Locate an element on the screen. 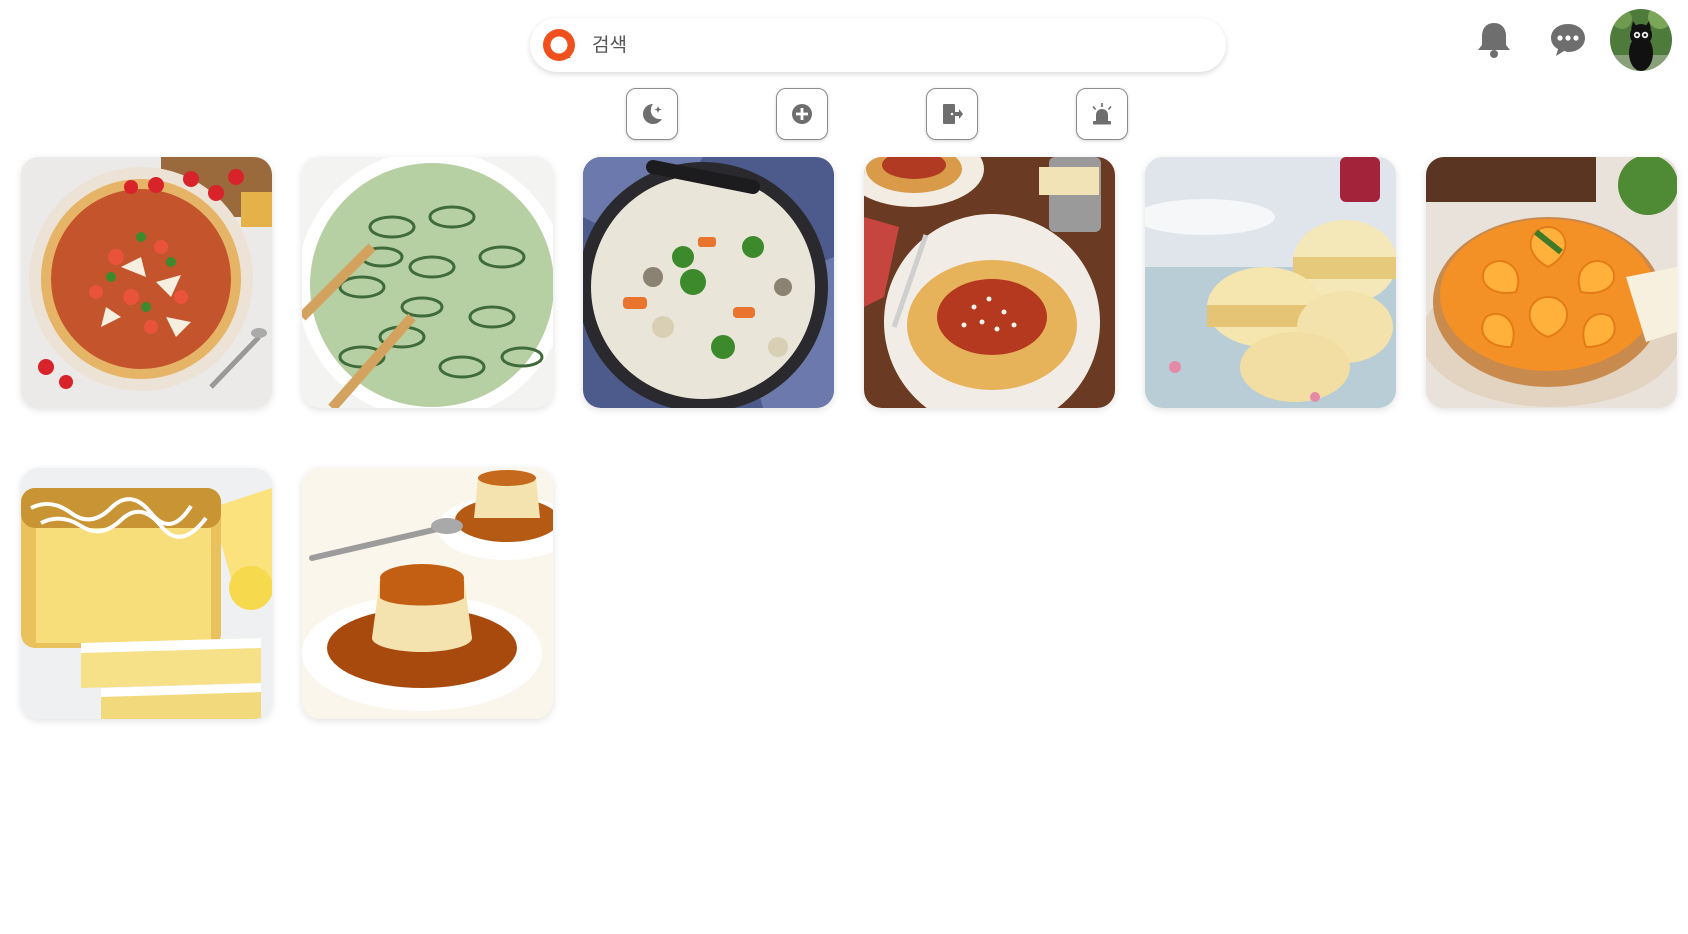 Image resolution: width=1688 pixels, height=934 pixels. search-input is located at coordinates (890, 45).